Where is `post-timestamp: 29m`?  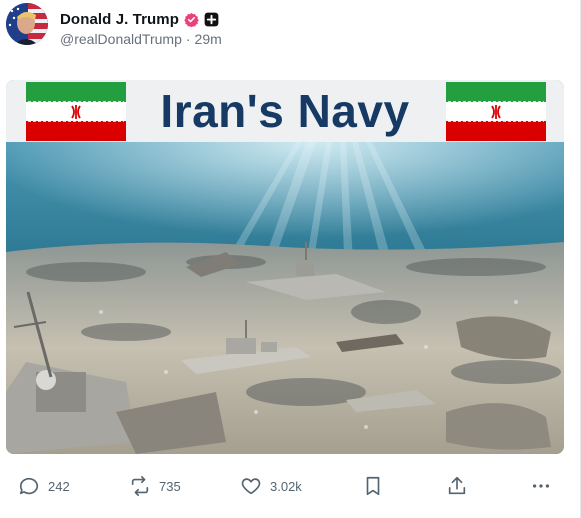
post-timestamp: 29m is located at coordinates (208, 39).